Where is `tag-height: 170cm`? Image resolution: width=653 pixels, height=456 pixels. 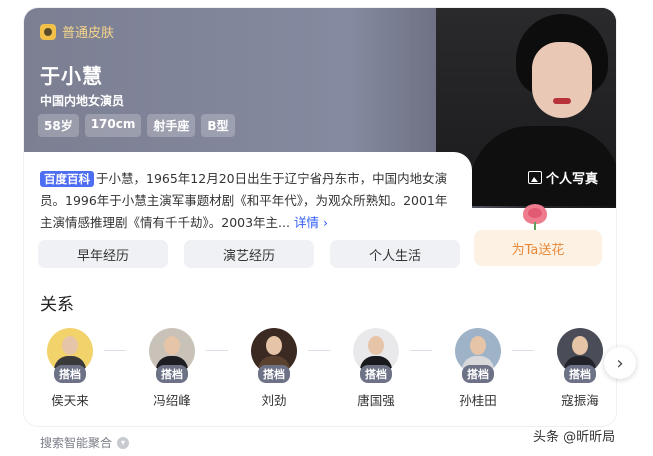
tag-height: 170cm is located at coordinates (113, 125).